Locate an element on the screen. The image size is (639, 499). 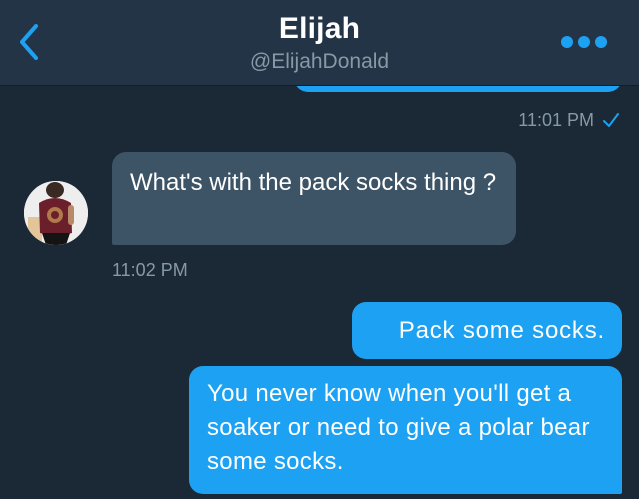
avatar is located at coordinates (56, 213).